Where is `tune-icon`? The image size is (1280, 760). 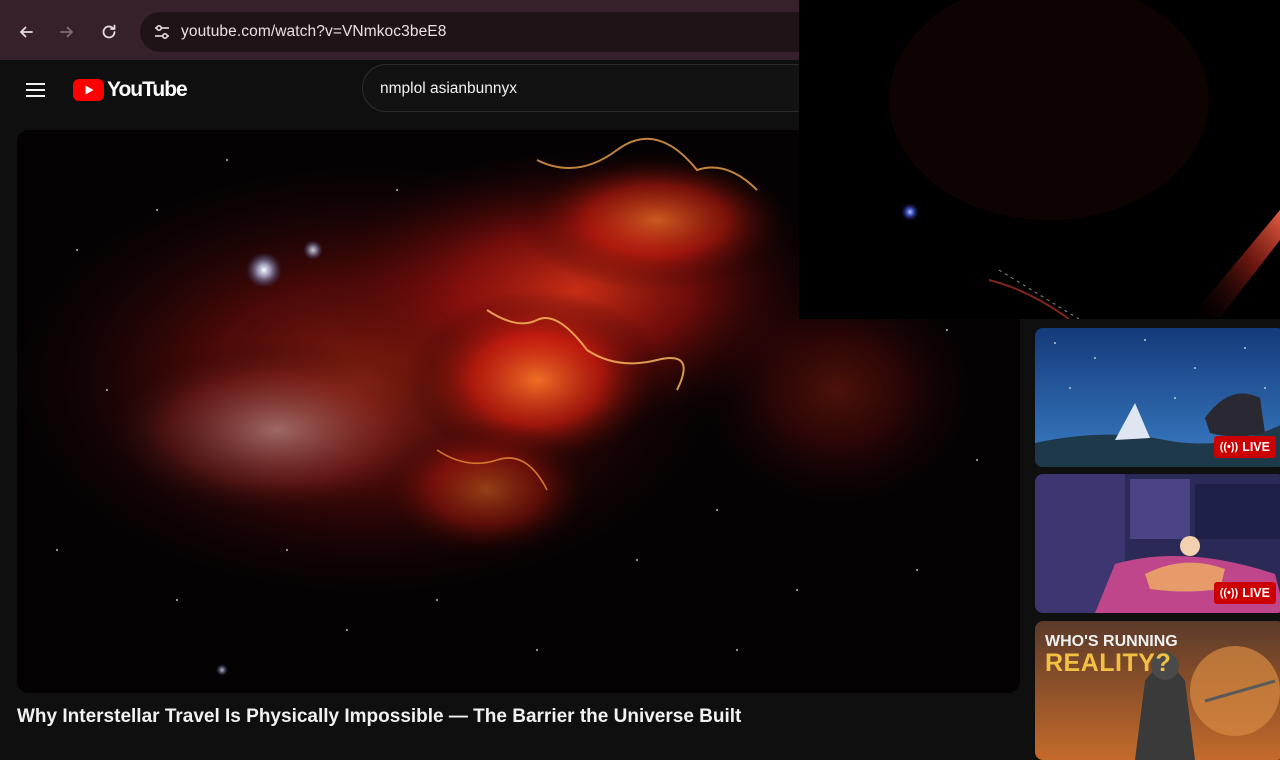 tune-icon is located at coordinates (162, 32).